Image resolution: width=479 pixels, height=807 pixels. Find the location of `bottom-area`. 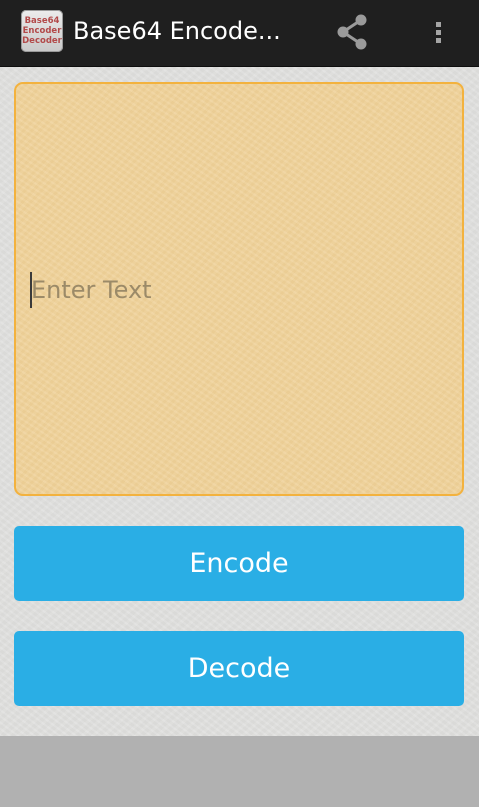

bottom-area is located at coordinates (239, 771).